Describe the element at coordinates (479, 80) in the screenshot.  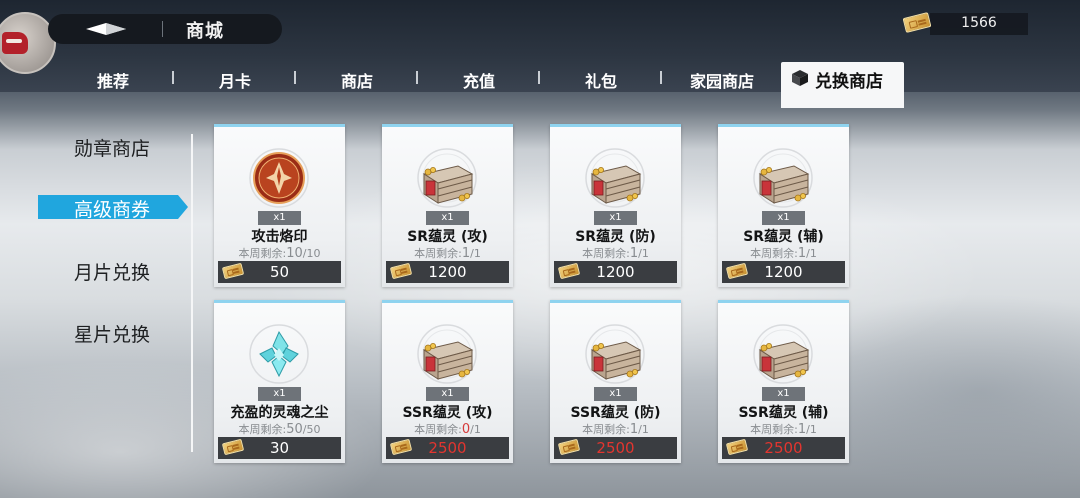
I see `tab-recharge: 充值` at that location.